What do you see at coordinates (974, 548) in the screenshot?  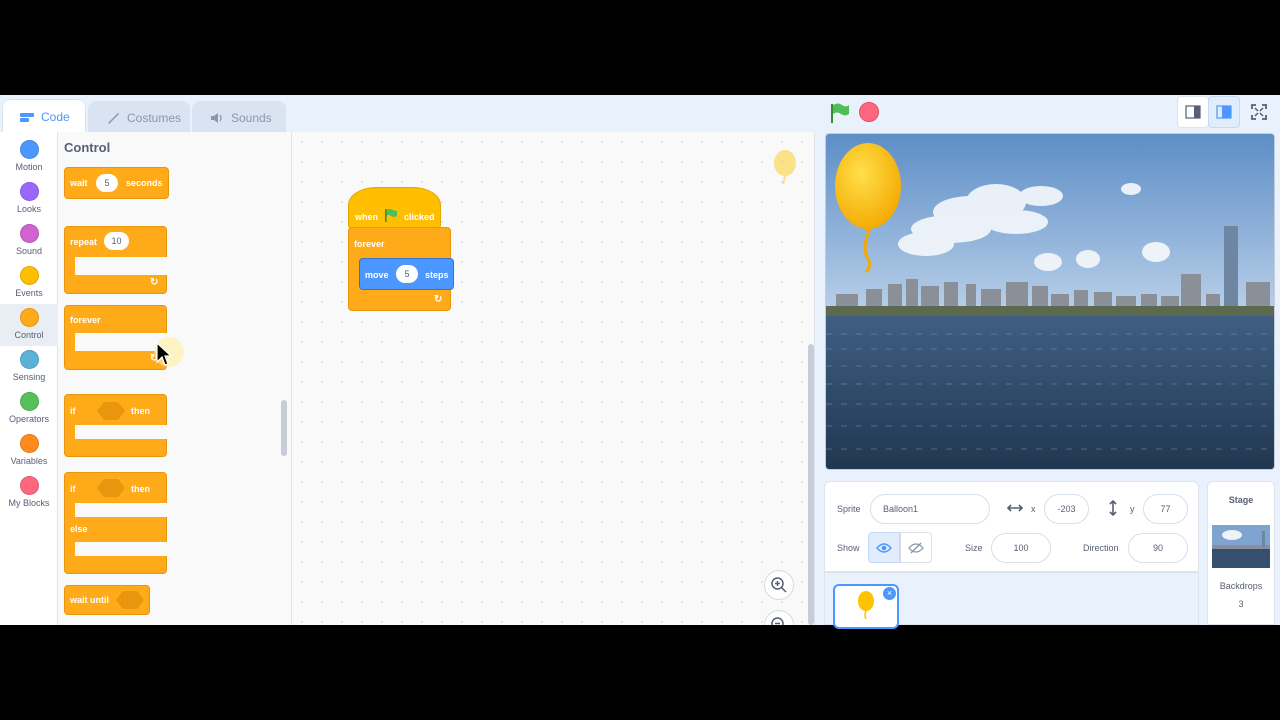 I see `size-label: Size` at bounding box center [974, 548].